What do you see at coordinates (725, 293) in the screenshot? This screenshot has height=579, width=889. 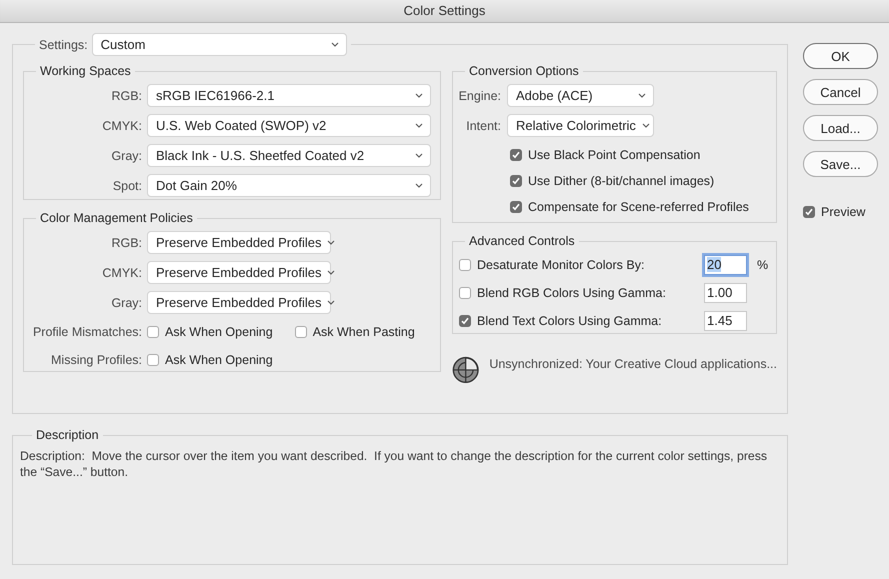 I see `input-field: 1.00` at bounding box center [725, 293].